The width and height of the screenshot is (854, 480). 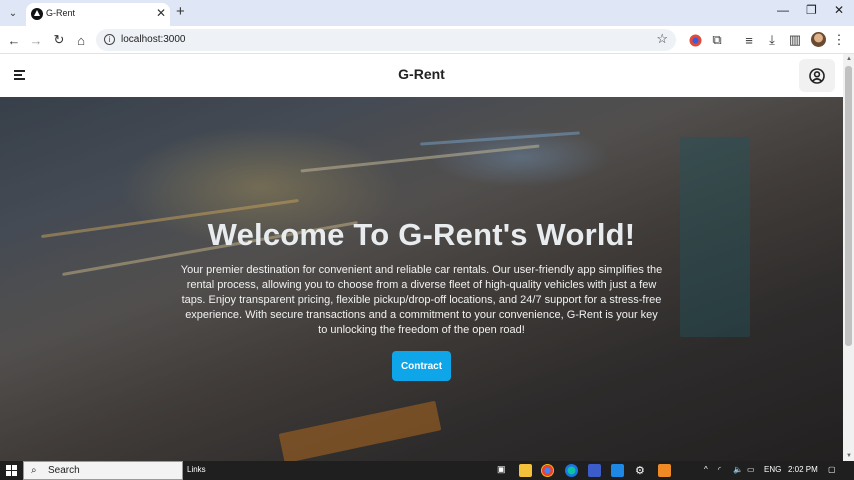 I want to click on taskbar-search-box: ⌕ Search, so click(x=103, y=470).